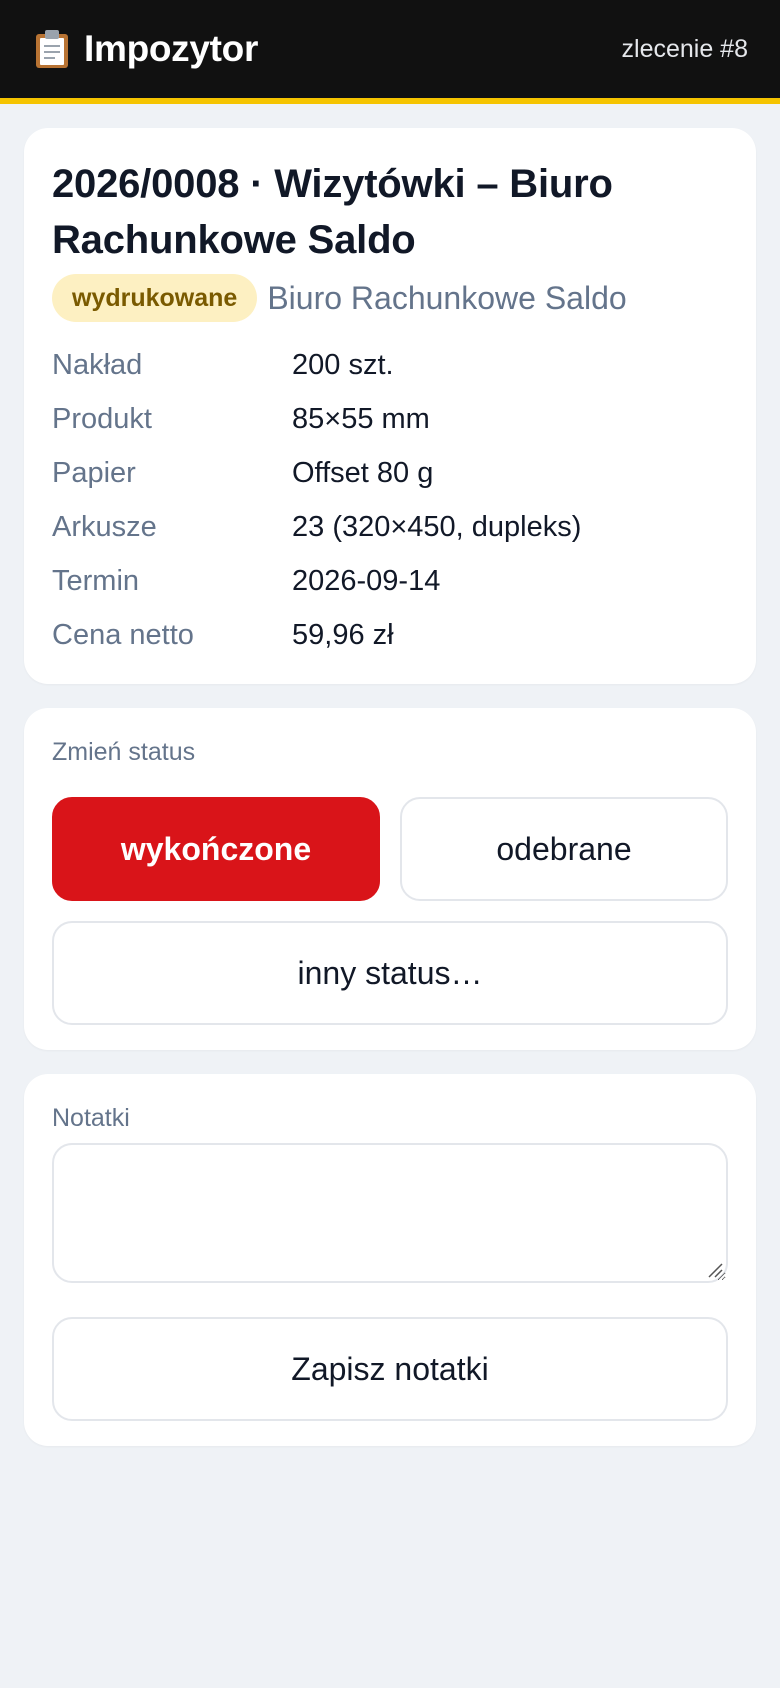 Image resolution: width=780 pixels, height=1688 pixels. Describe the element at coordinates (97, 364) in the screenshot. I see `detail-label: Nakład` at that location.